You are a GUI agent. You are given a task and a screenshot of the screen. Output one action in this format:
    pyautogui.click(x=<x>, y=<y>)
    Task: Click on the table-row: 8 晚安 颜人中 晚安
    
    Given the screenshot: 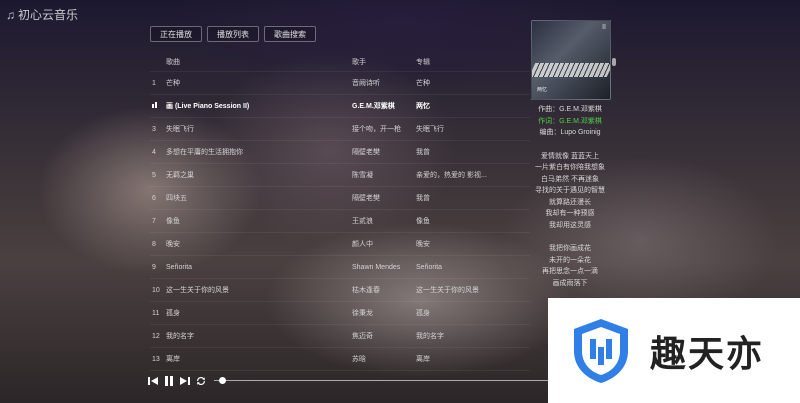 What is the action you would take?
    pyautogui.click(x=340, y=244)
    